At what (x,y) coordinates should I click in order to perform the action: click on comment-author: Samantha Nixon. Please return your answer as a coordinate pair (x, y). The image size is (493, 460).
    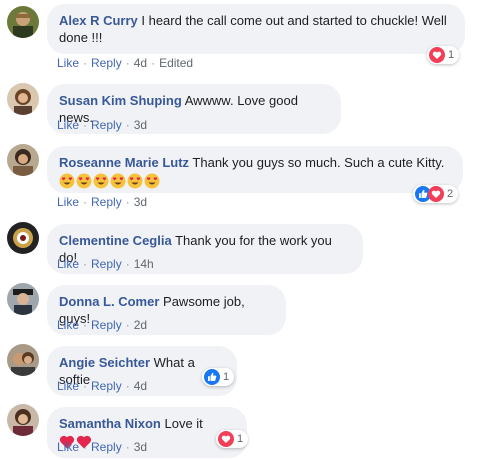
    Looking at the image, I should click on (110, 423).